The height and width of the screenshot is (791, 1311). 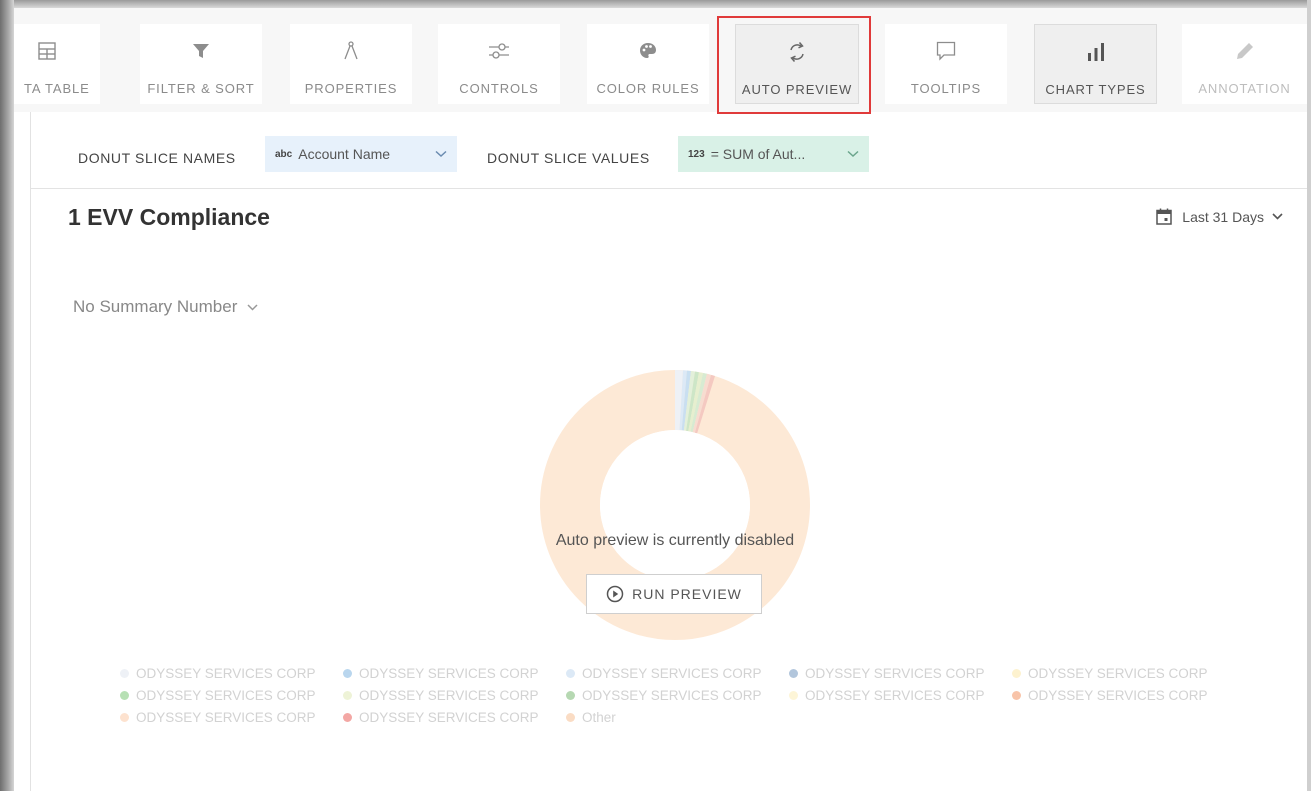 What do you see at coordinates (946, 51) in the screenshot?
I see `speech-bubble-icon` at bounding box center [946, 51].